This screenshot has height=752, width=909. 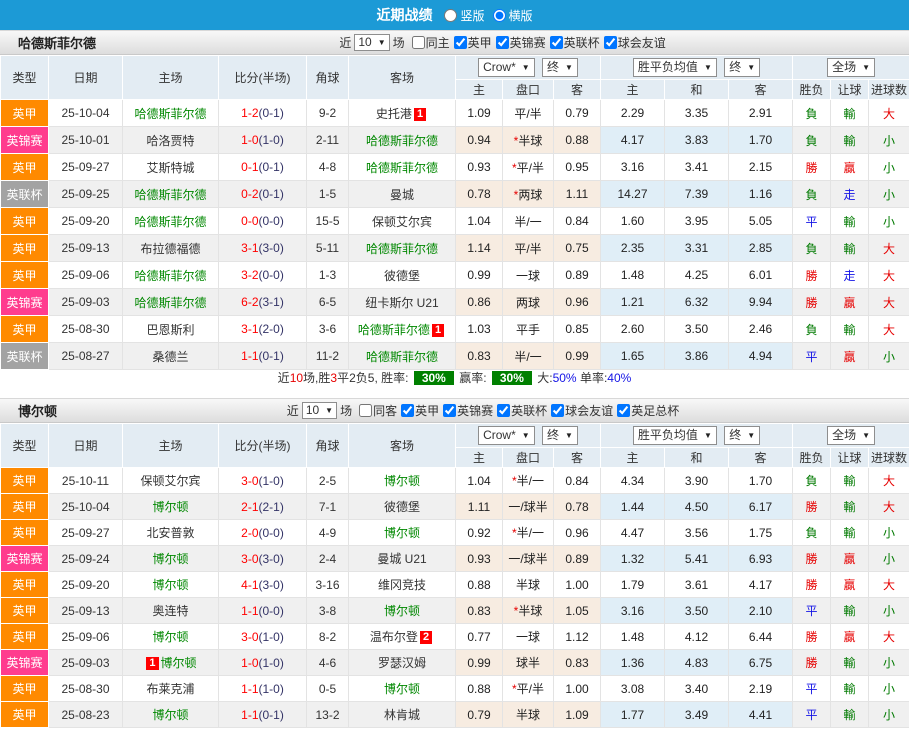 I want to click on away-team-cell: 维冈竞技, so click(x=402, y=584).